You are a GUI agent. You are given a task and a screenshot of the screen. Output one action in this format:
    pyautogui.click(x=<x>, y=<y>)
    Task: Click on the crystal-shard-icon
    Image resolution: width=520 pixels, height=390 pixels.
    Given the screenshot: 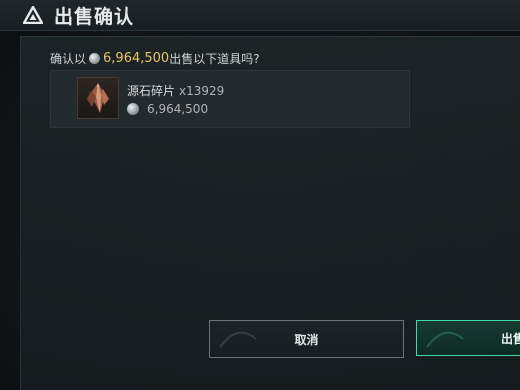 What is the action you would take?
    pyautogui.click(x=98, y=98)
    